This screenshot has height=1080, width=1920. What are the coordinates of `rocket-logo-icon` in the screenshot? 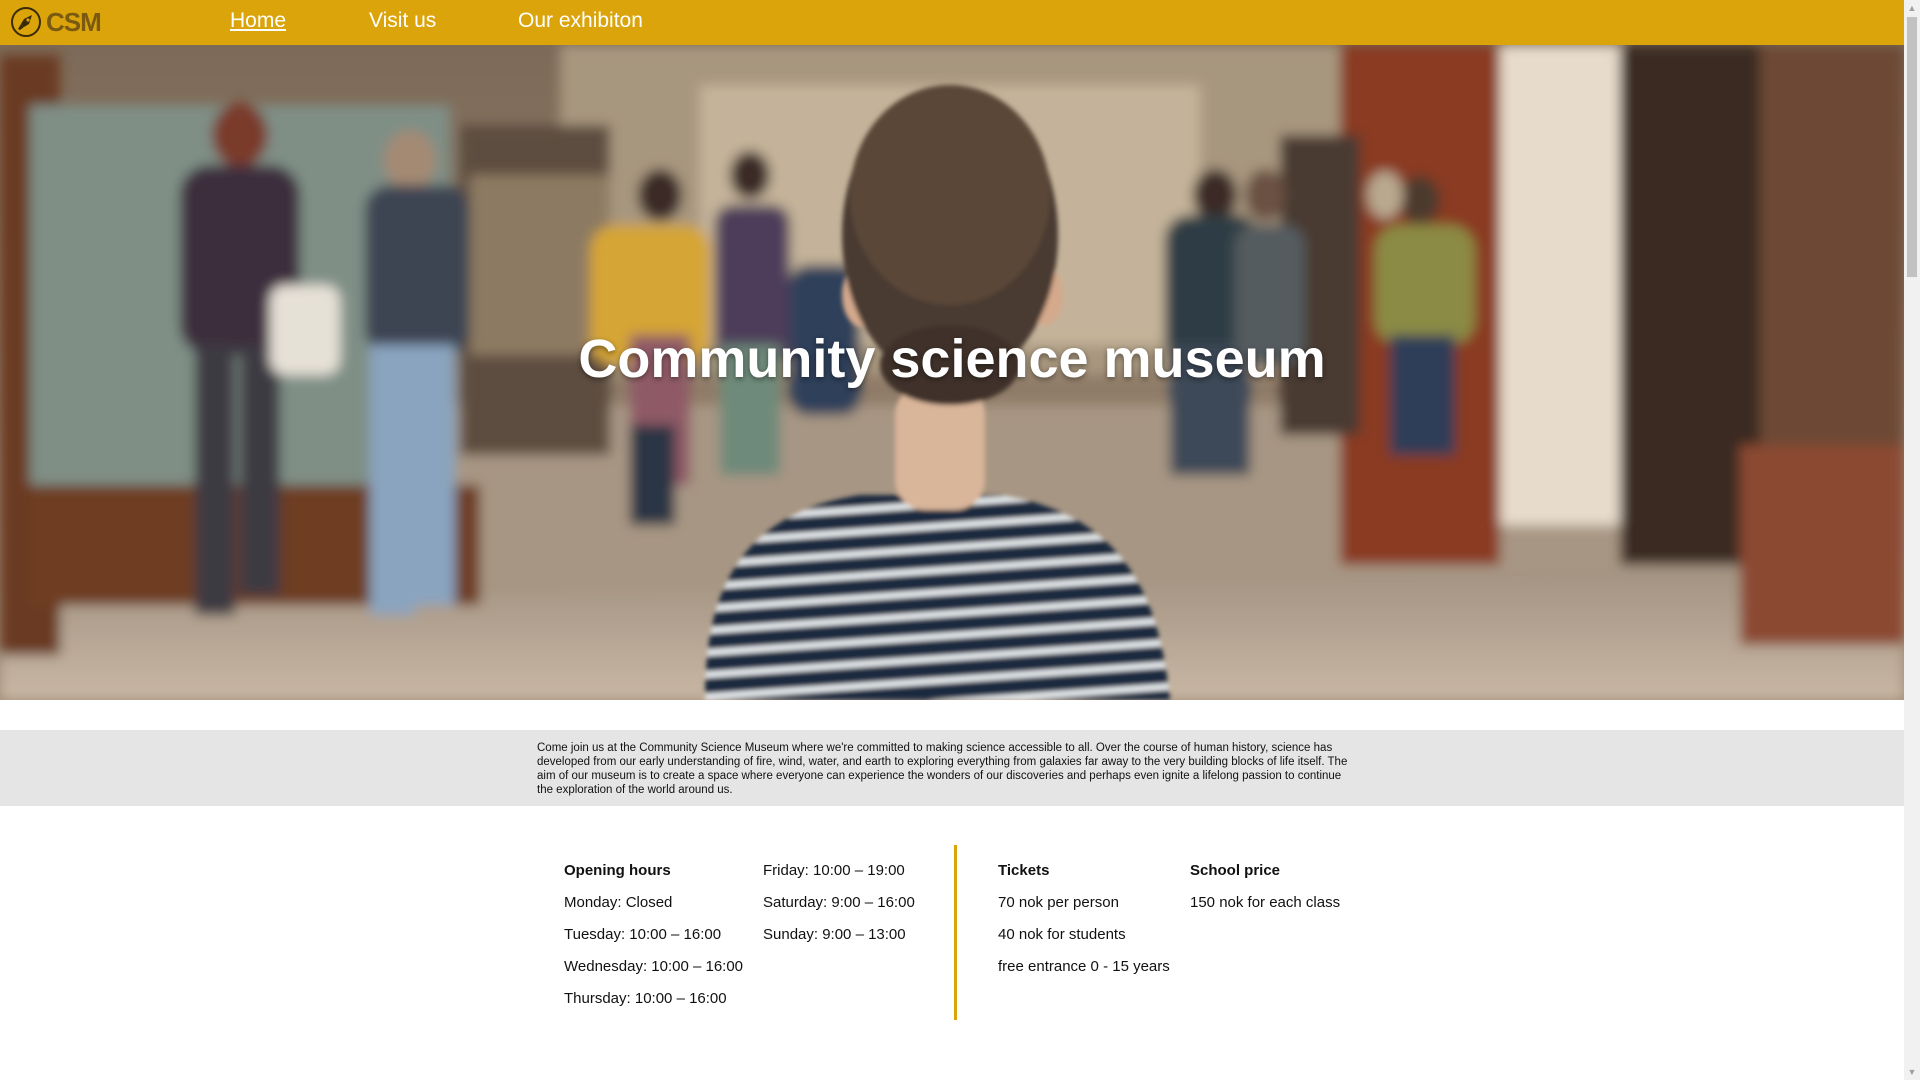 It's located at (26, 22).